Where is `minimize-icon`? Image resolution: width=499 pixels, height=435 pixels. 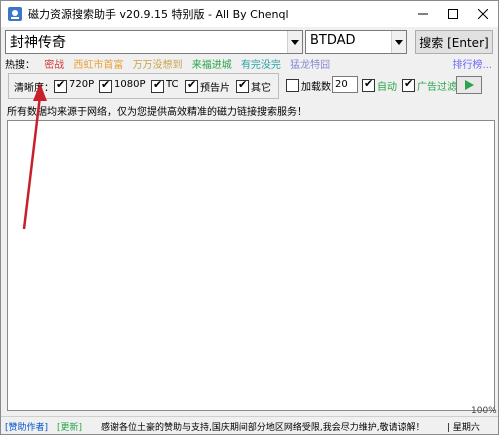 minimize-icon is located at coordinates (423, 14).